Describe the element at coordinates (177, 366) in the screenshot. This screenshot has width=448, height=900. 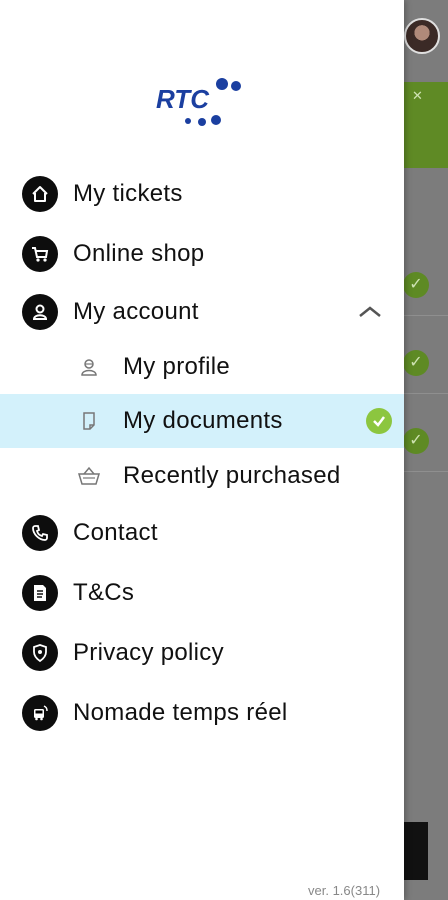
I see `submenu-label: My profile` at that location.